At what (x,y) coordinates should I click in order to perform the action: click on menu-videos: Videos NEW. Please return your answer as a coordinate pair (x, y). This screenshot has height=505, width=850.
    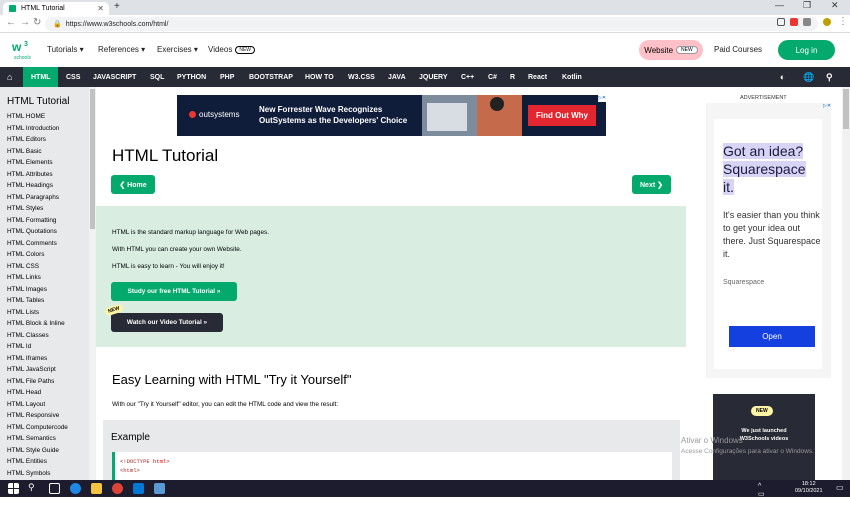
    Looking at the image, I should click on (231, 49).